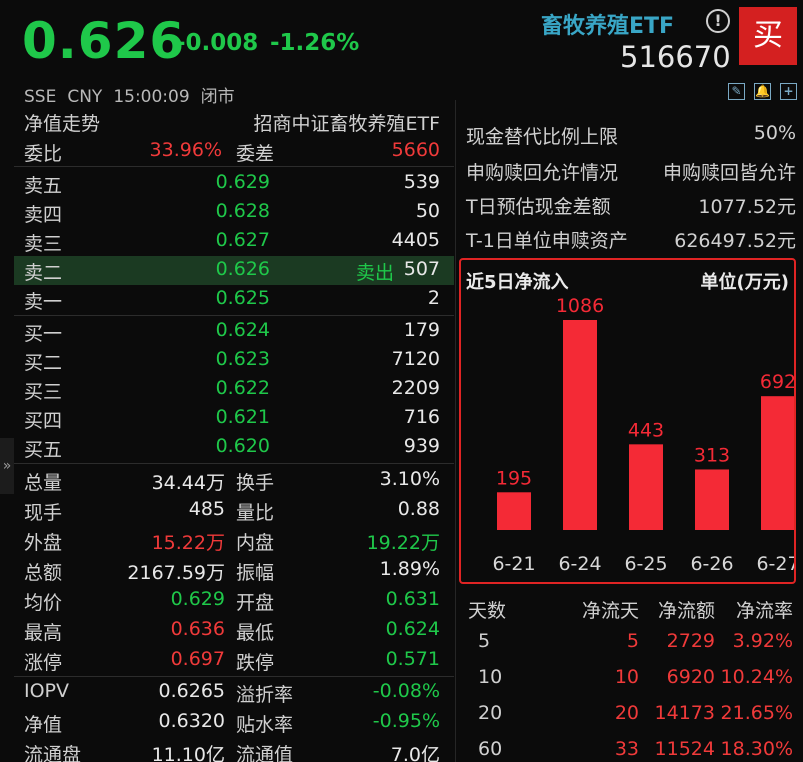 The height and width of the screenshot is (762, 803). Describe the element at coordinates (412, 629) in the screenshot. I see `stat-value: 0.624` at that location.